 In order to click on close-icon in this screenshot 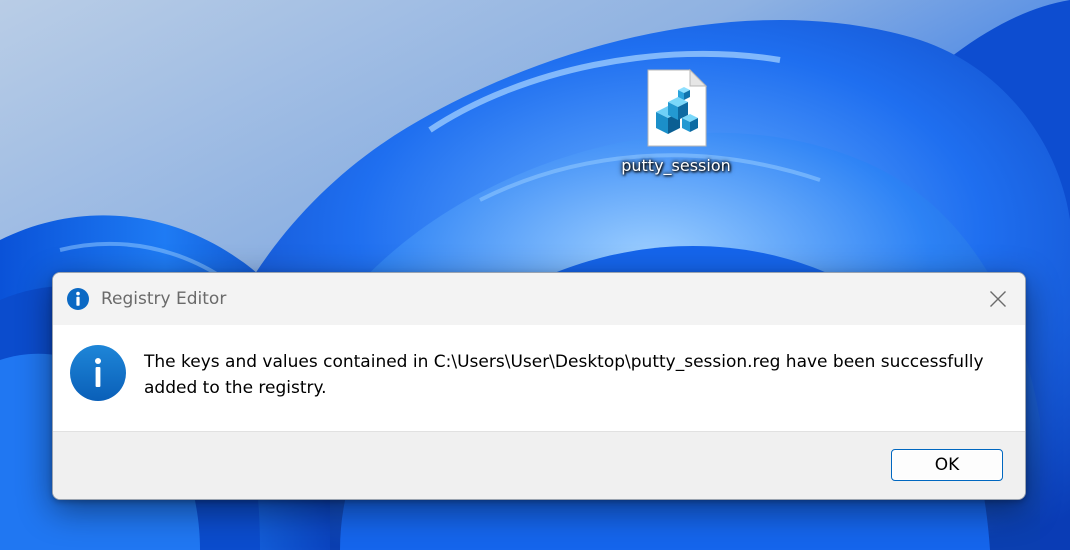, I will do `click(998, 299)`.